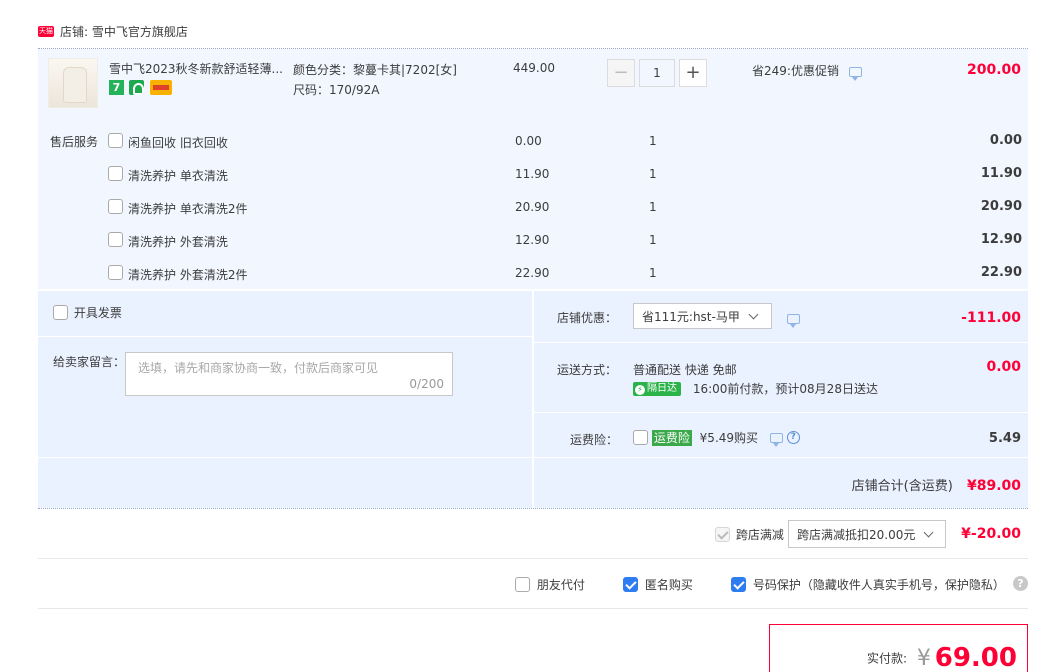 The image size is (1055, 672). Describe the element at coordinates (97, 313) in the screenshot. I see `invoice-label: 开具发票` at that location.